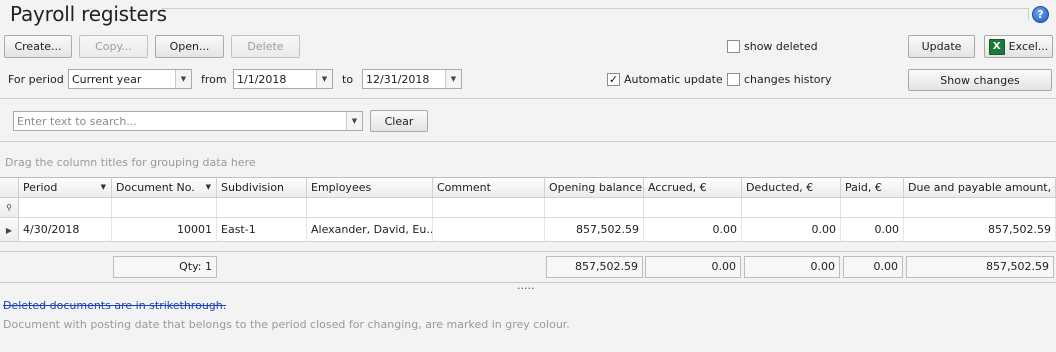 This screenshot has height=352, width=1056. I want to click on total-accrued: 0.00, so click(693, 267).